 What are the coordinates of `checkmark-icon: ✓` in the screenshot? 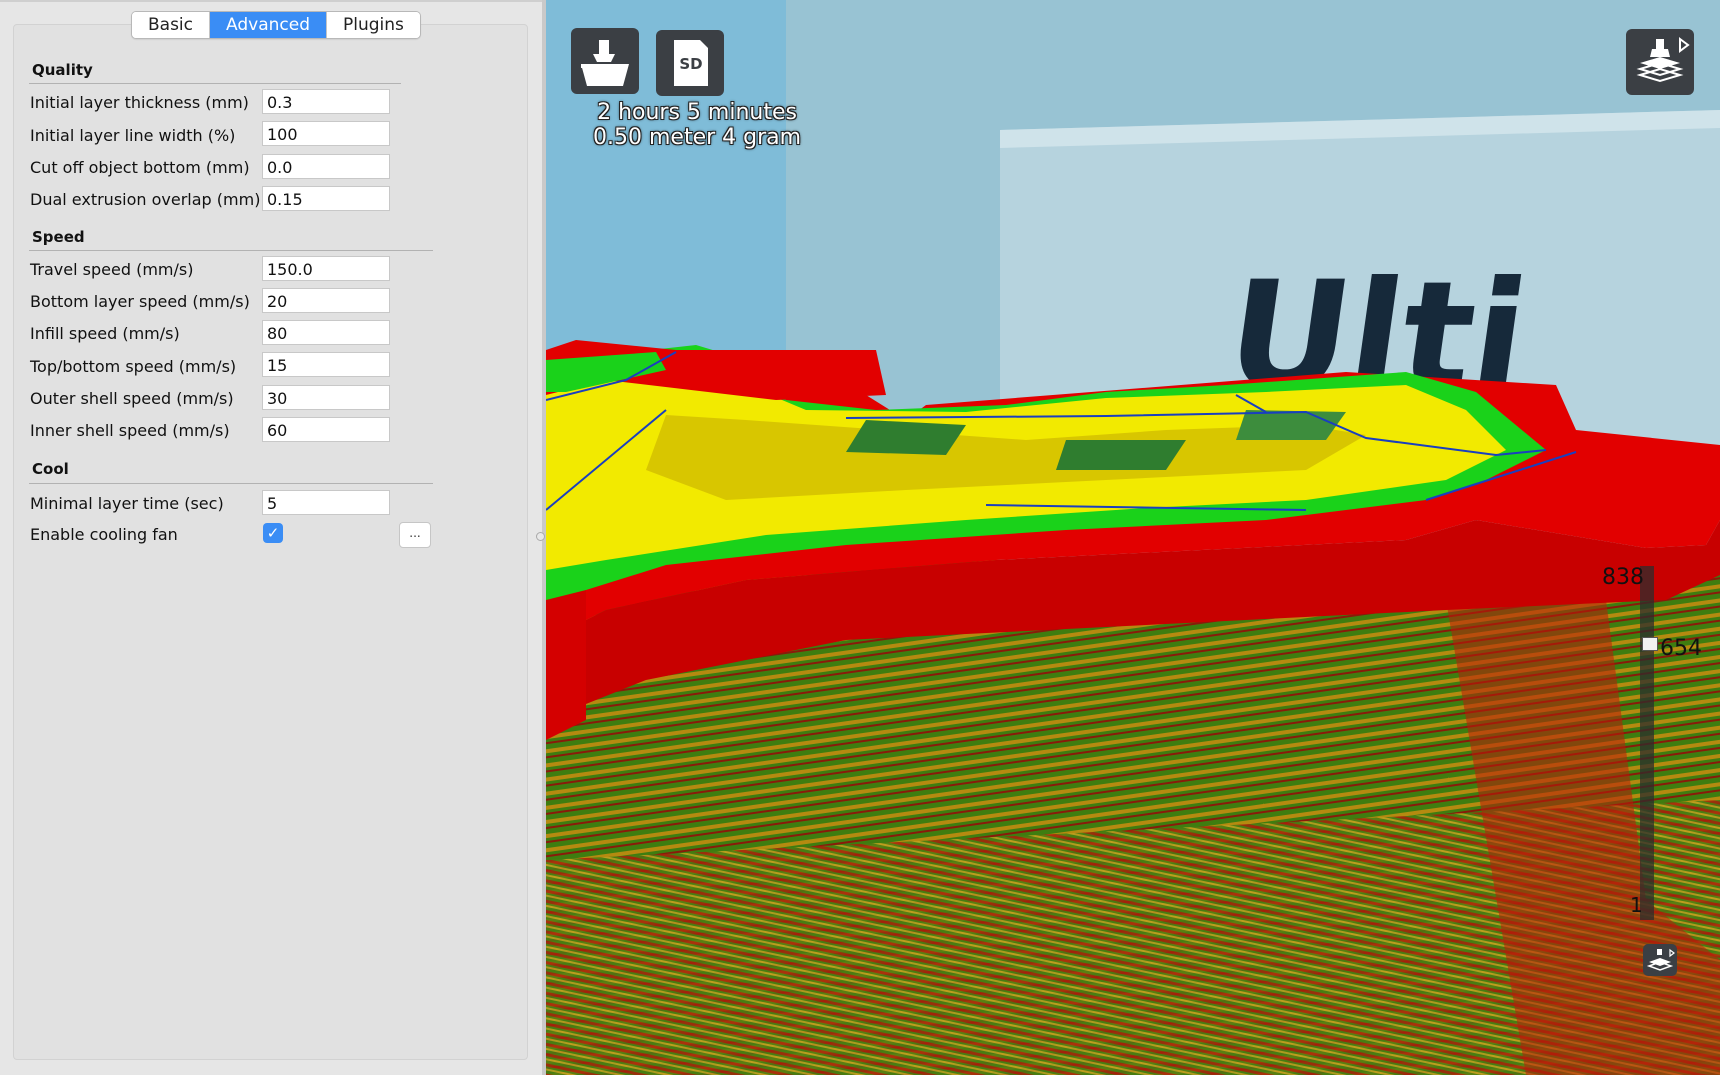 It's located at (273, 533).